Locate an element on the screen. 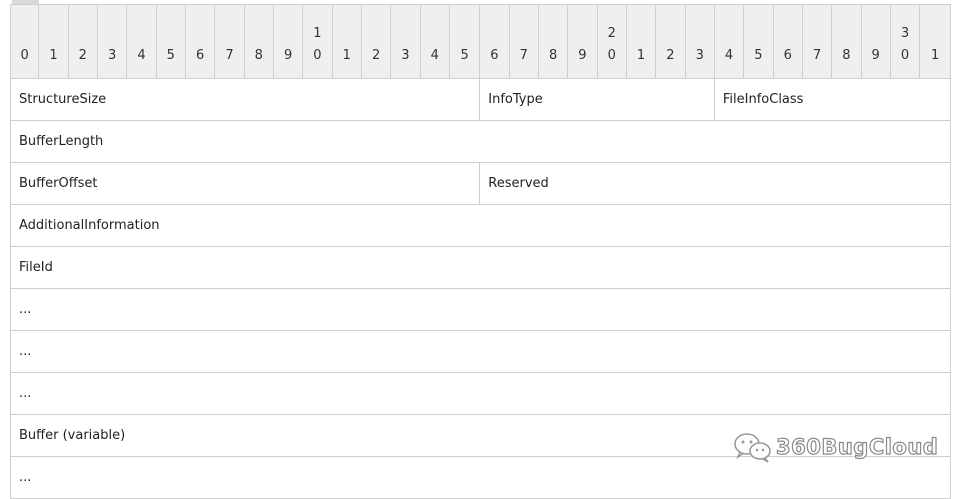  field-cell: BufferLength is located at coordinates (480, 141).